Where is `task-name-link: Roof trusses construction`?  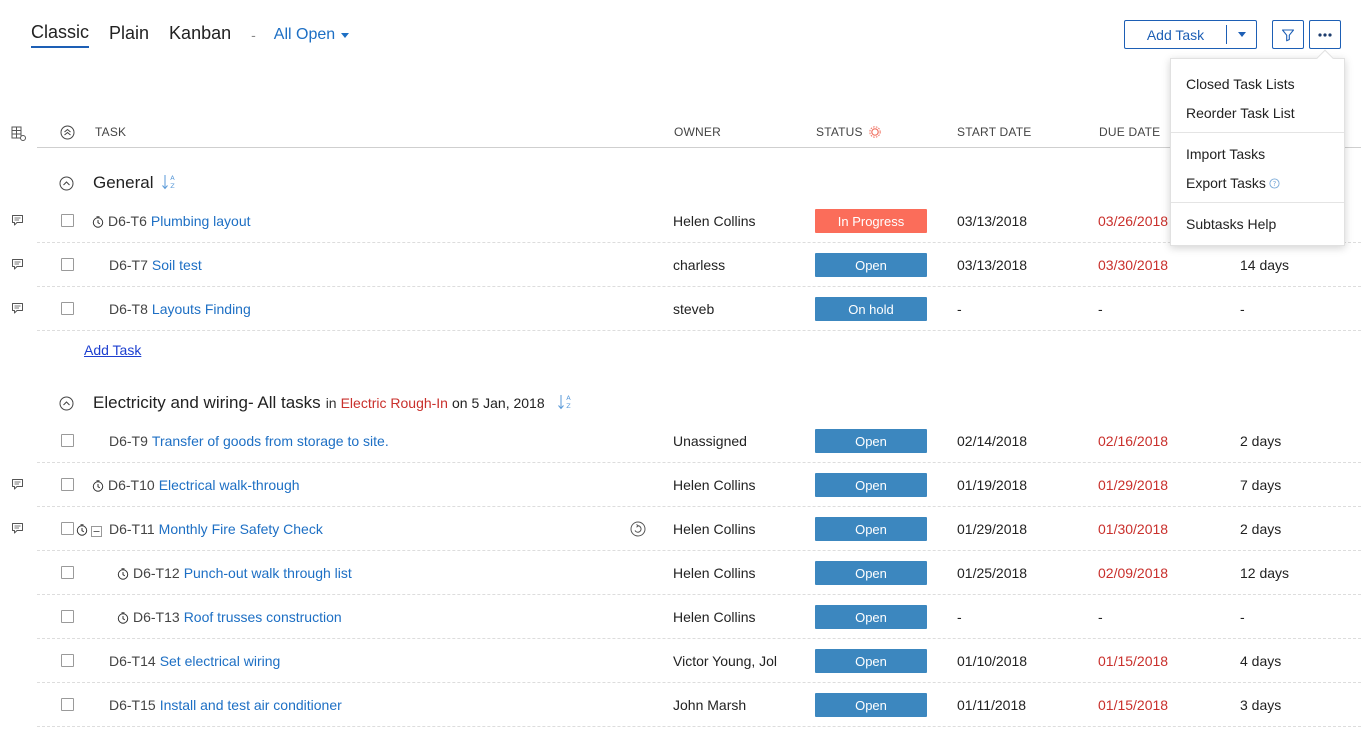 task-name-link: Roof trusses construction is located at coordinates (263, 617).